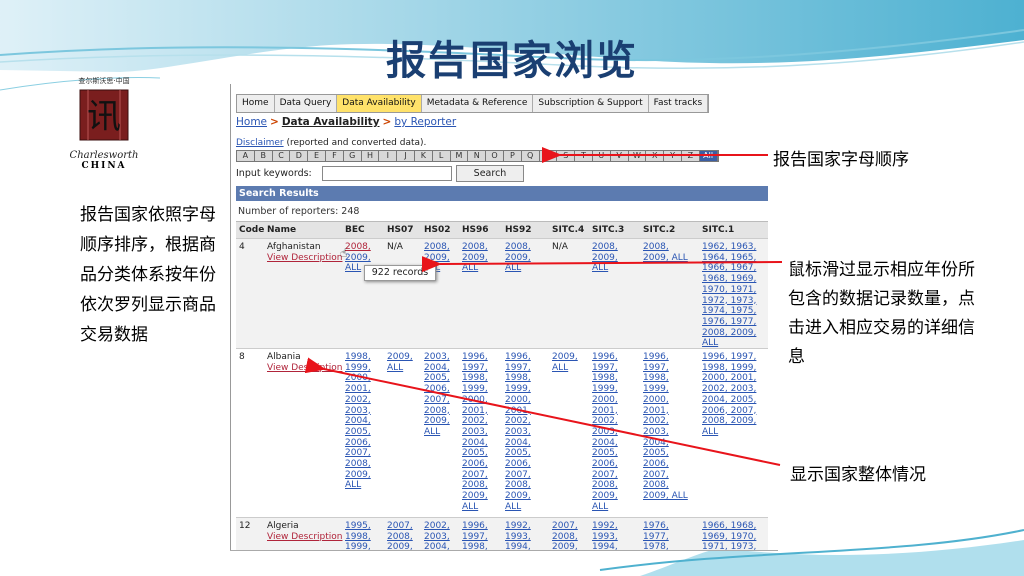 Image resolution: width=1024 pixels, height=576 pixels. What do you see at coordinates (841, 160) in the screenshot?
I see `note-alphabetical-order: 报告国家字母顺序` at bounding box center [841, 160].